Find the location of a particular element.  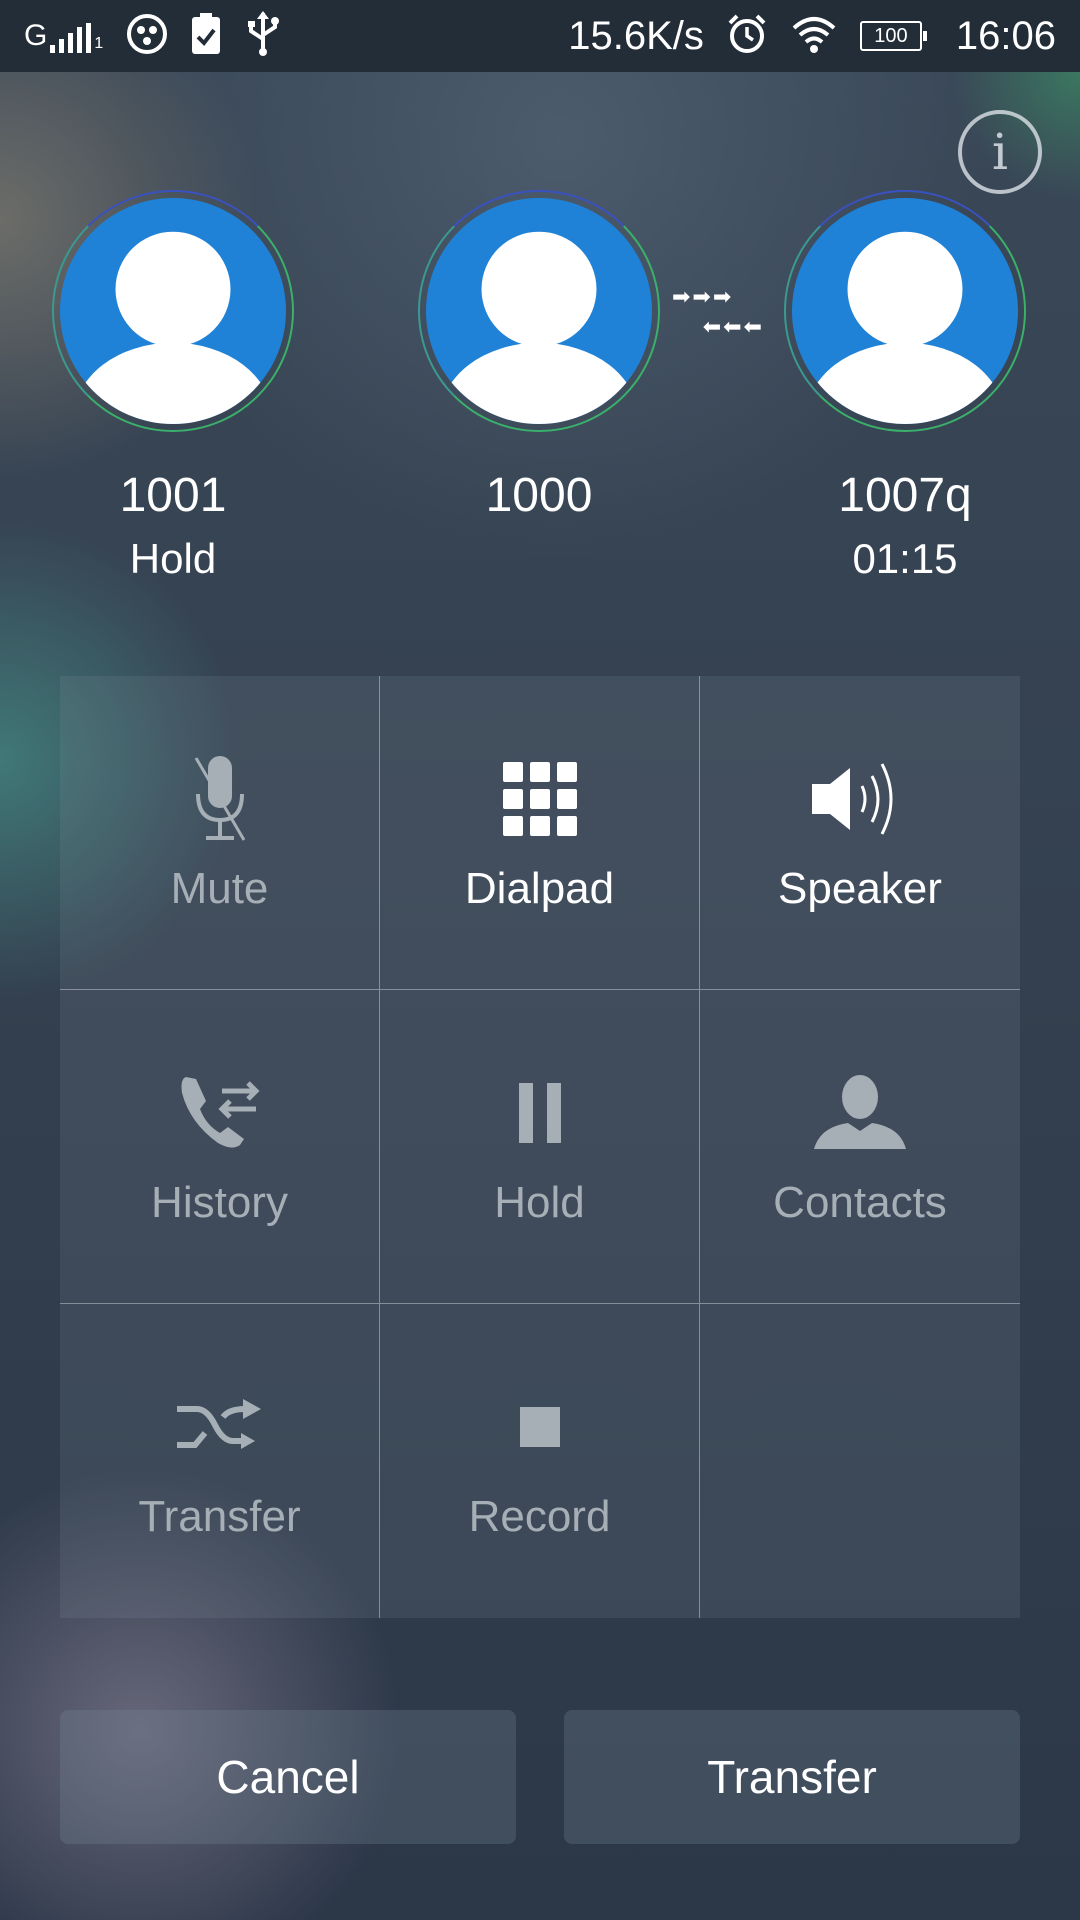

status-bar-right: 15.6K/s 100 16:06 is located at coordinates (812, 36).